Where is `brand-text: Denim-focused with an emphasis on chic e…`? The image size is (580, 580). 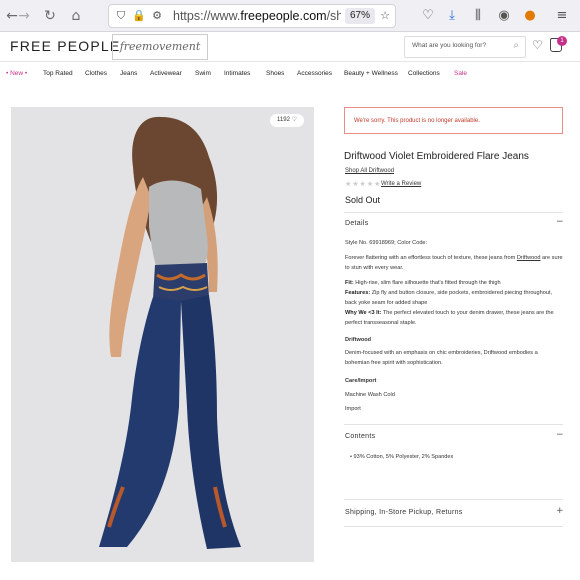 brand-text: Denim-focused with an emphasis on chic e… is located at coordinates (441, 358).